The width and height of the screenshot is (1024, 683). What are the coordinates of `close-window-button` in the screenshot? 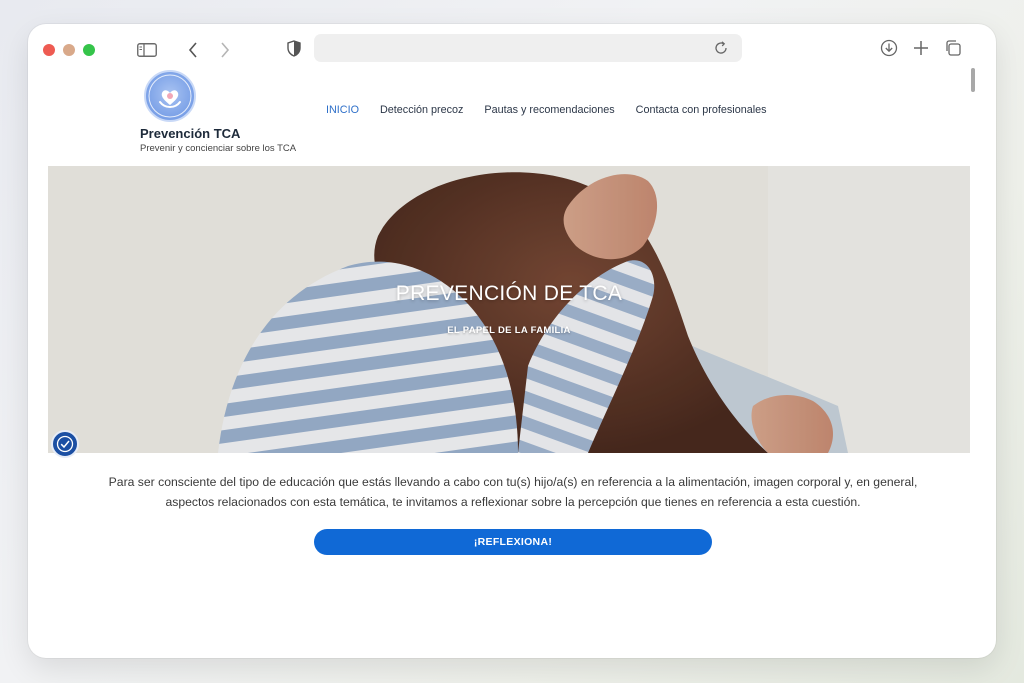 It's located at (49, 50).